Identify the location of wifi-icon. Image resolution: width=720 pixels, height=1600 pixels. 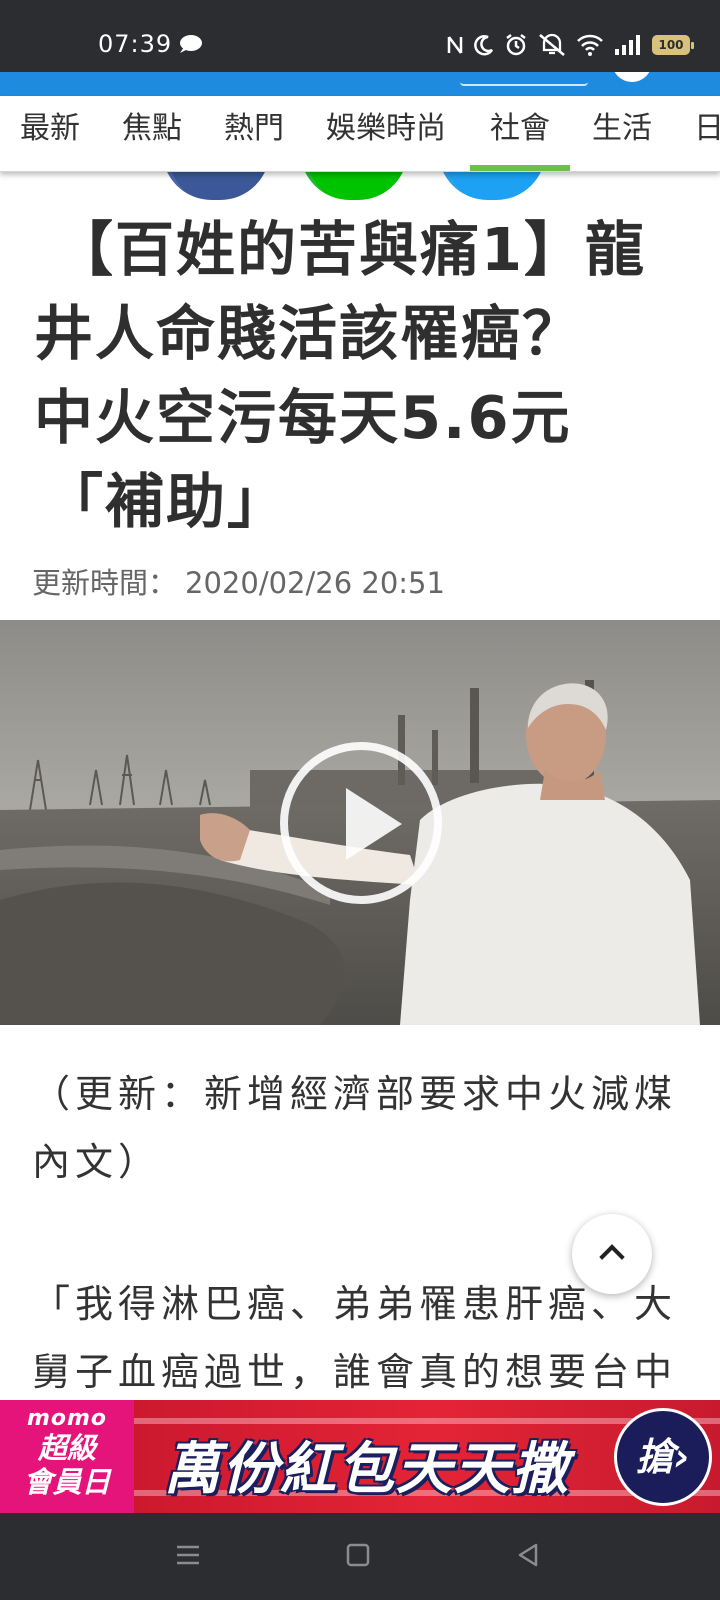
(590, 45).